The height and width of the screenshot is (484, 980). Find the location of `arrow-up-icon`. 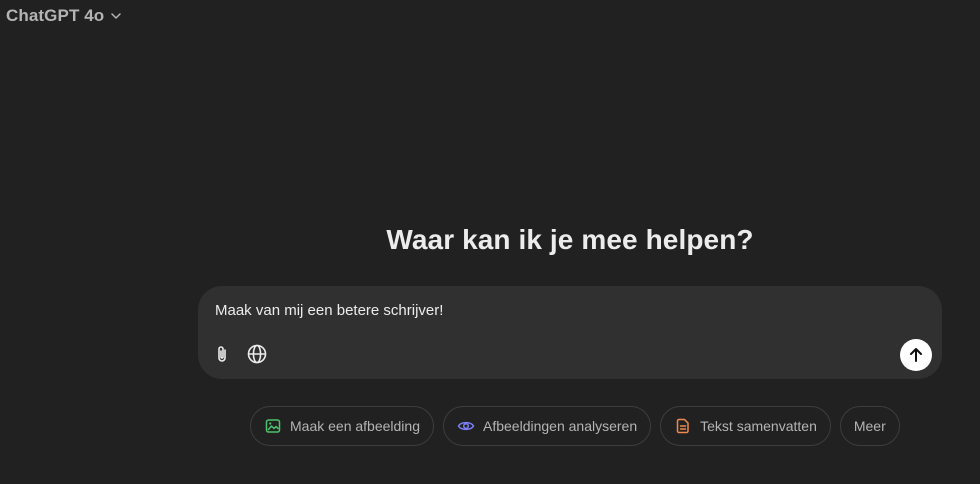

arrow-up-icon is located at coordinates (916, 355).